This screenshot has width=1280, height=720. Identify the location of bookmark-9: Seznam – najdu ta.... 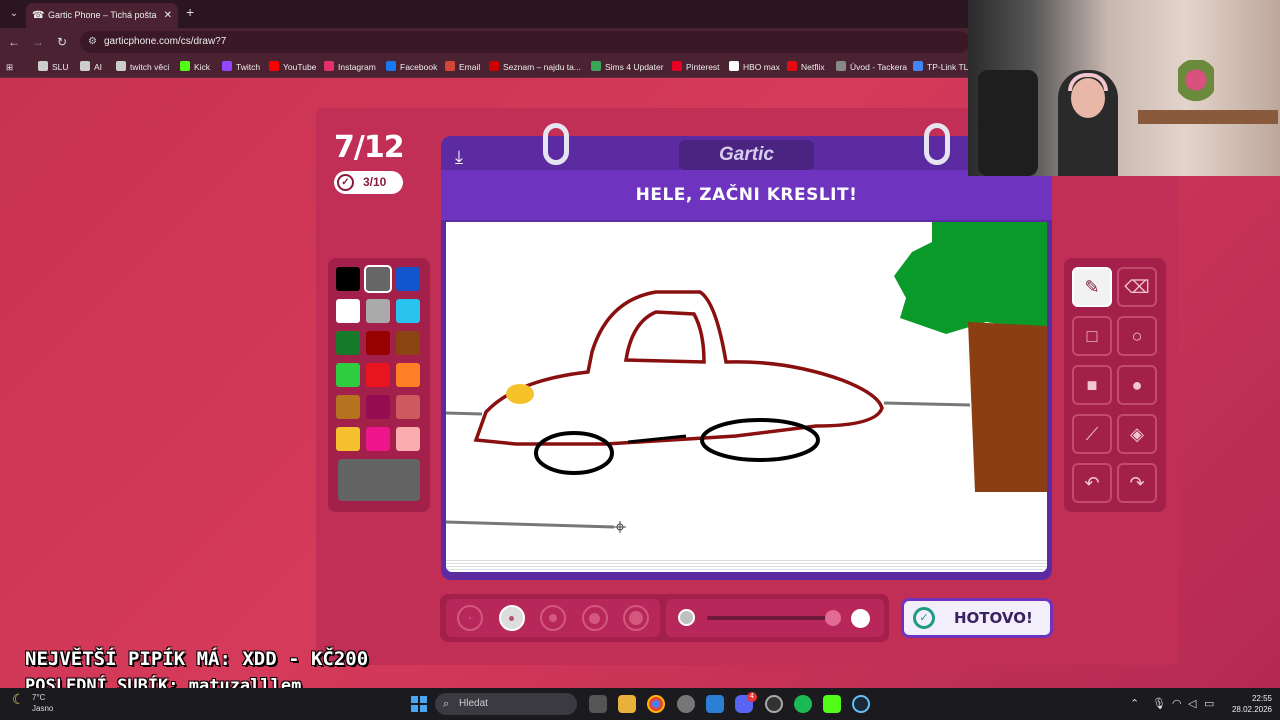
(535, 67).